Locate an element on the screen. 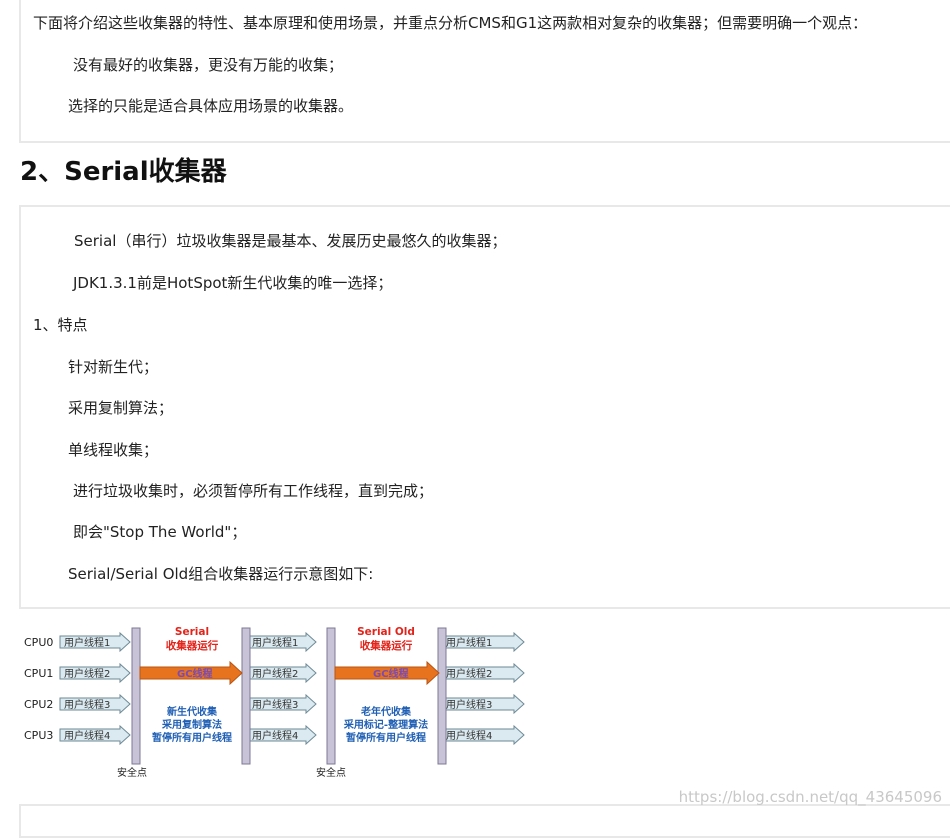 The height and width of the screenshot is (838, 950). serial-phase-desc-0: 新生代收集 is located at coordinates (192, 711).